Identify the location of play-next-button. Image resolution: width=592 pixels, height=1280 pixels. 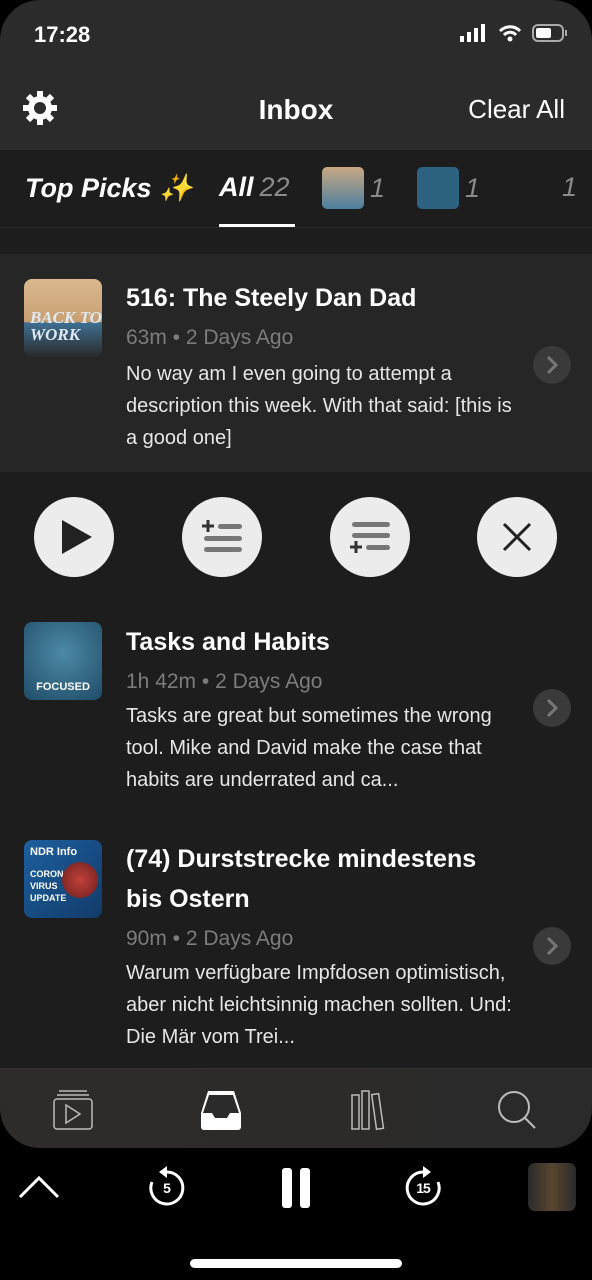
(222, 537).